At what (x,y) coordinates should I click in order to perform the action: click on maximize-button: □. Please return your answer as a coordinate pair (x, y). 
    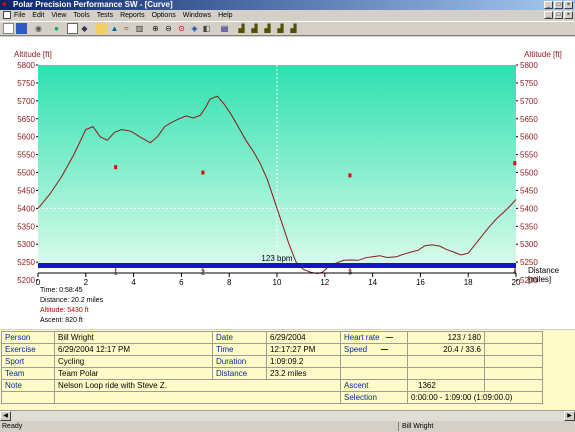
    Looking at the image, I should click on (558, 5).